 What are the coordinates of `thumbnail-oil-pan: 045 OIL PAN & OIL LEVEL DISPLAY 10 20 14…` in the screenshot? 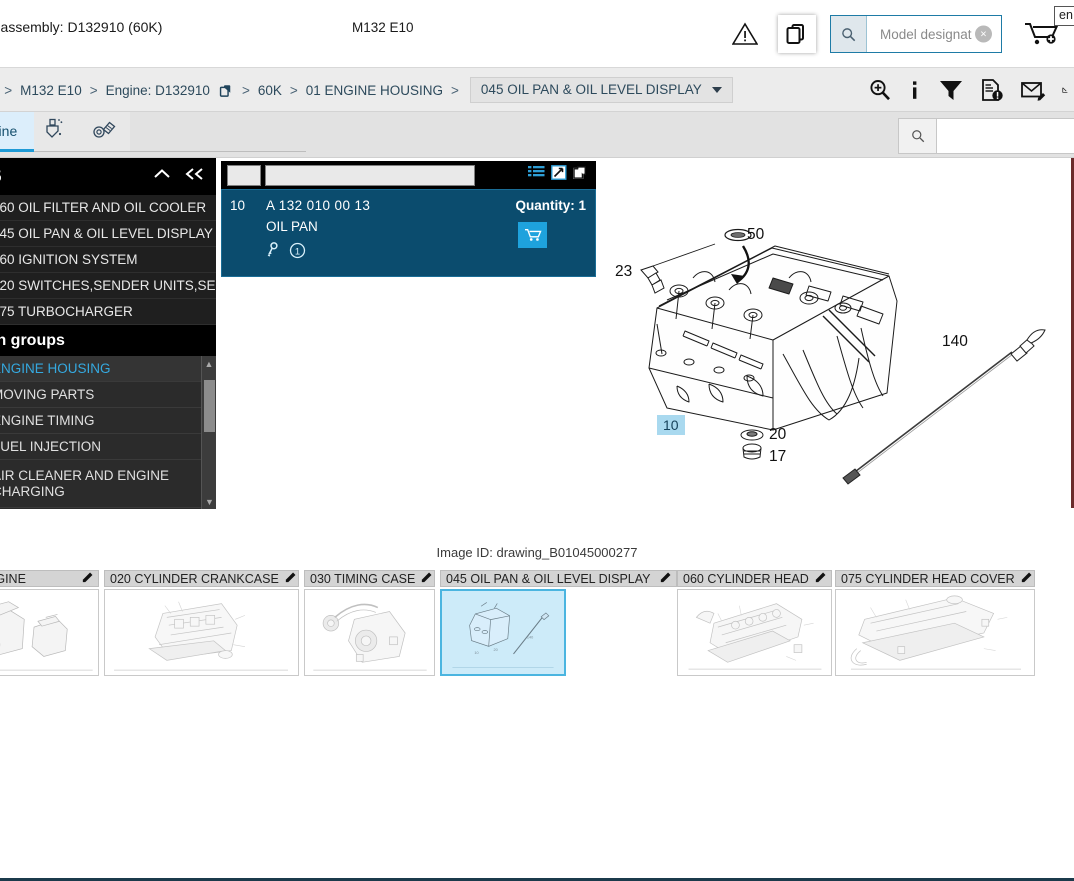 It's located at (558, 623).